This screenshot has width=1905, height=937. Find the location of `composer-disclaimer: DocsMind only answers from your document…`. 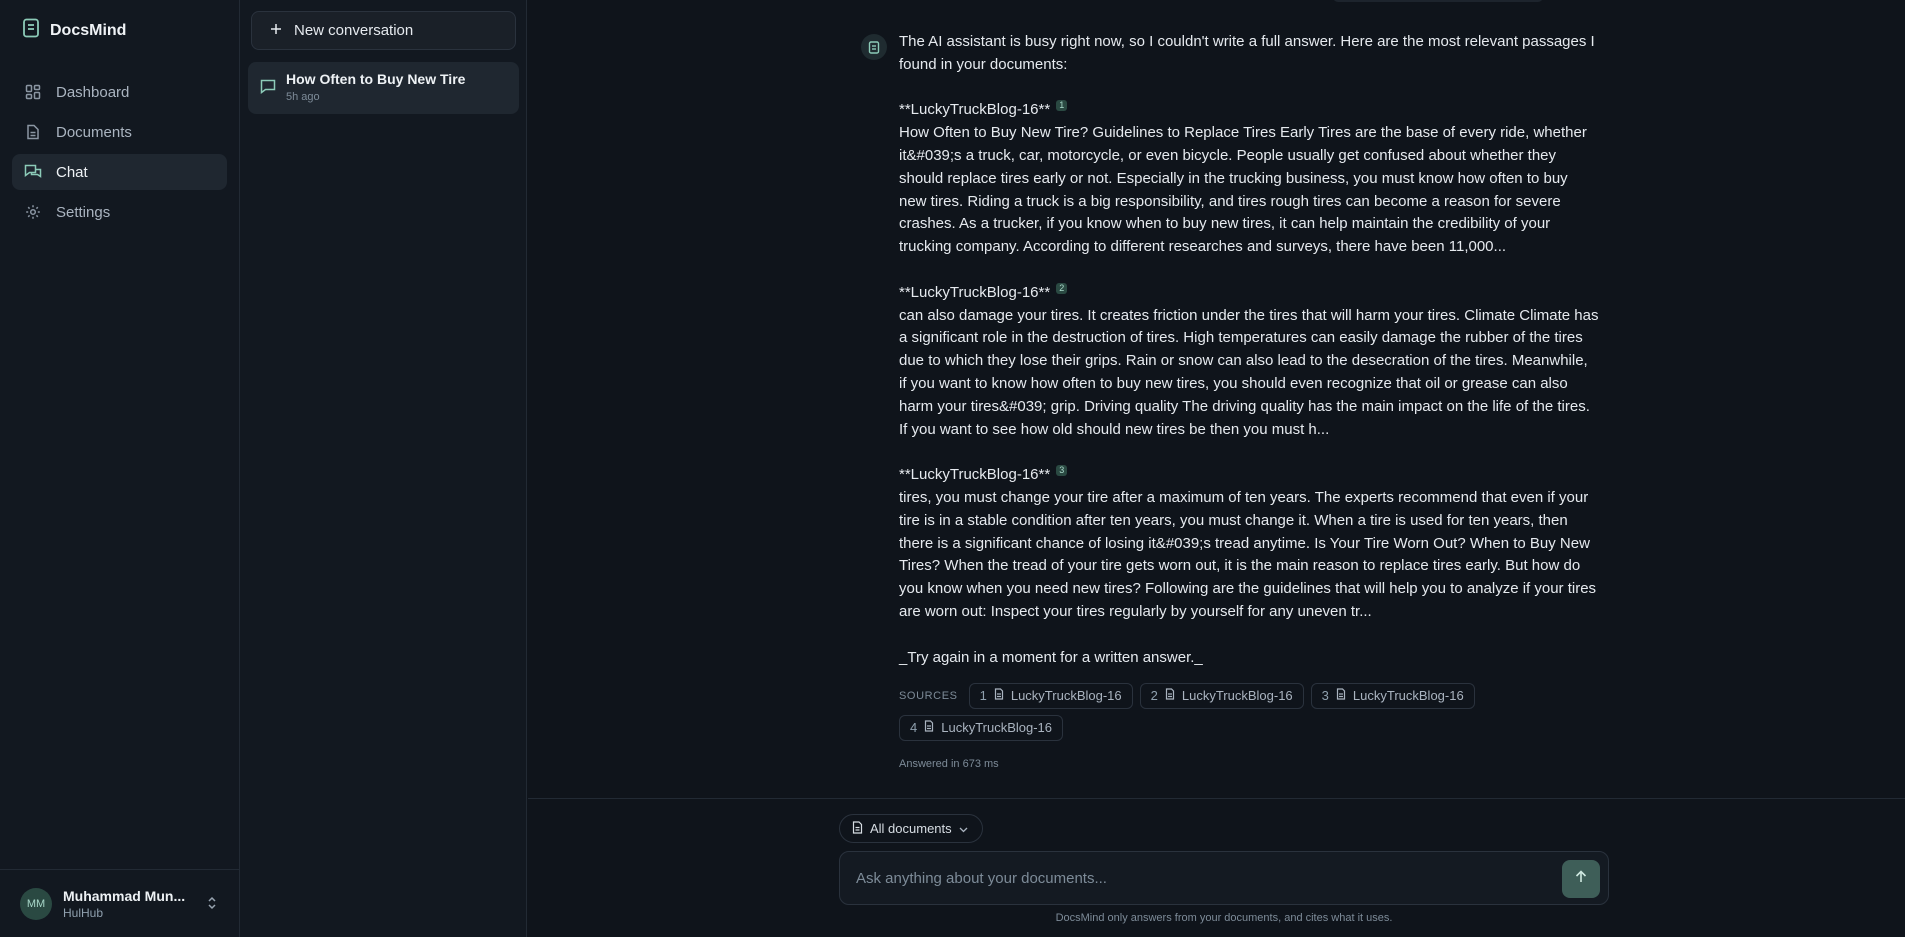

composer-disclaimer: DocsMind only answers from your document… is located at coordinates (1224, 918).